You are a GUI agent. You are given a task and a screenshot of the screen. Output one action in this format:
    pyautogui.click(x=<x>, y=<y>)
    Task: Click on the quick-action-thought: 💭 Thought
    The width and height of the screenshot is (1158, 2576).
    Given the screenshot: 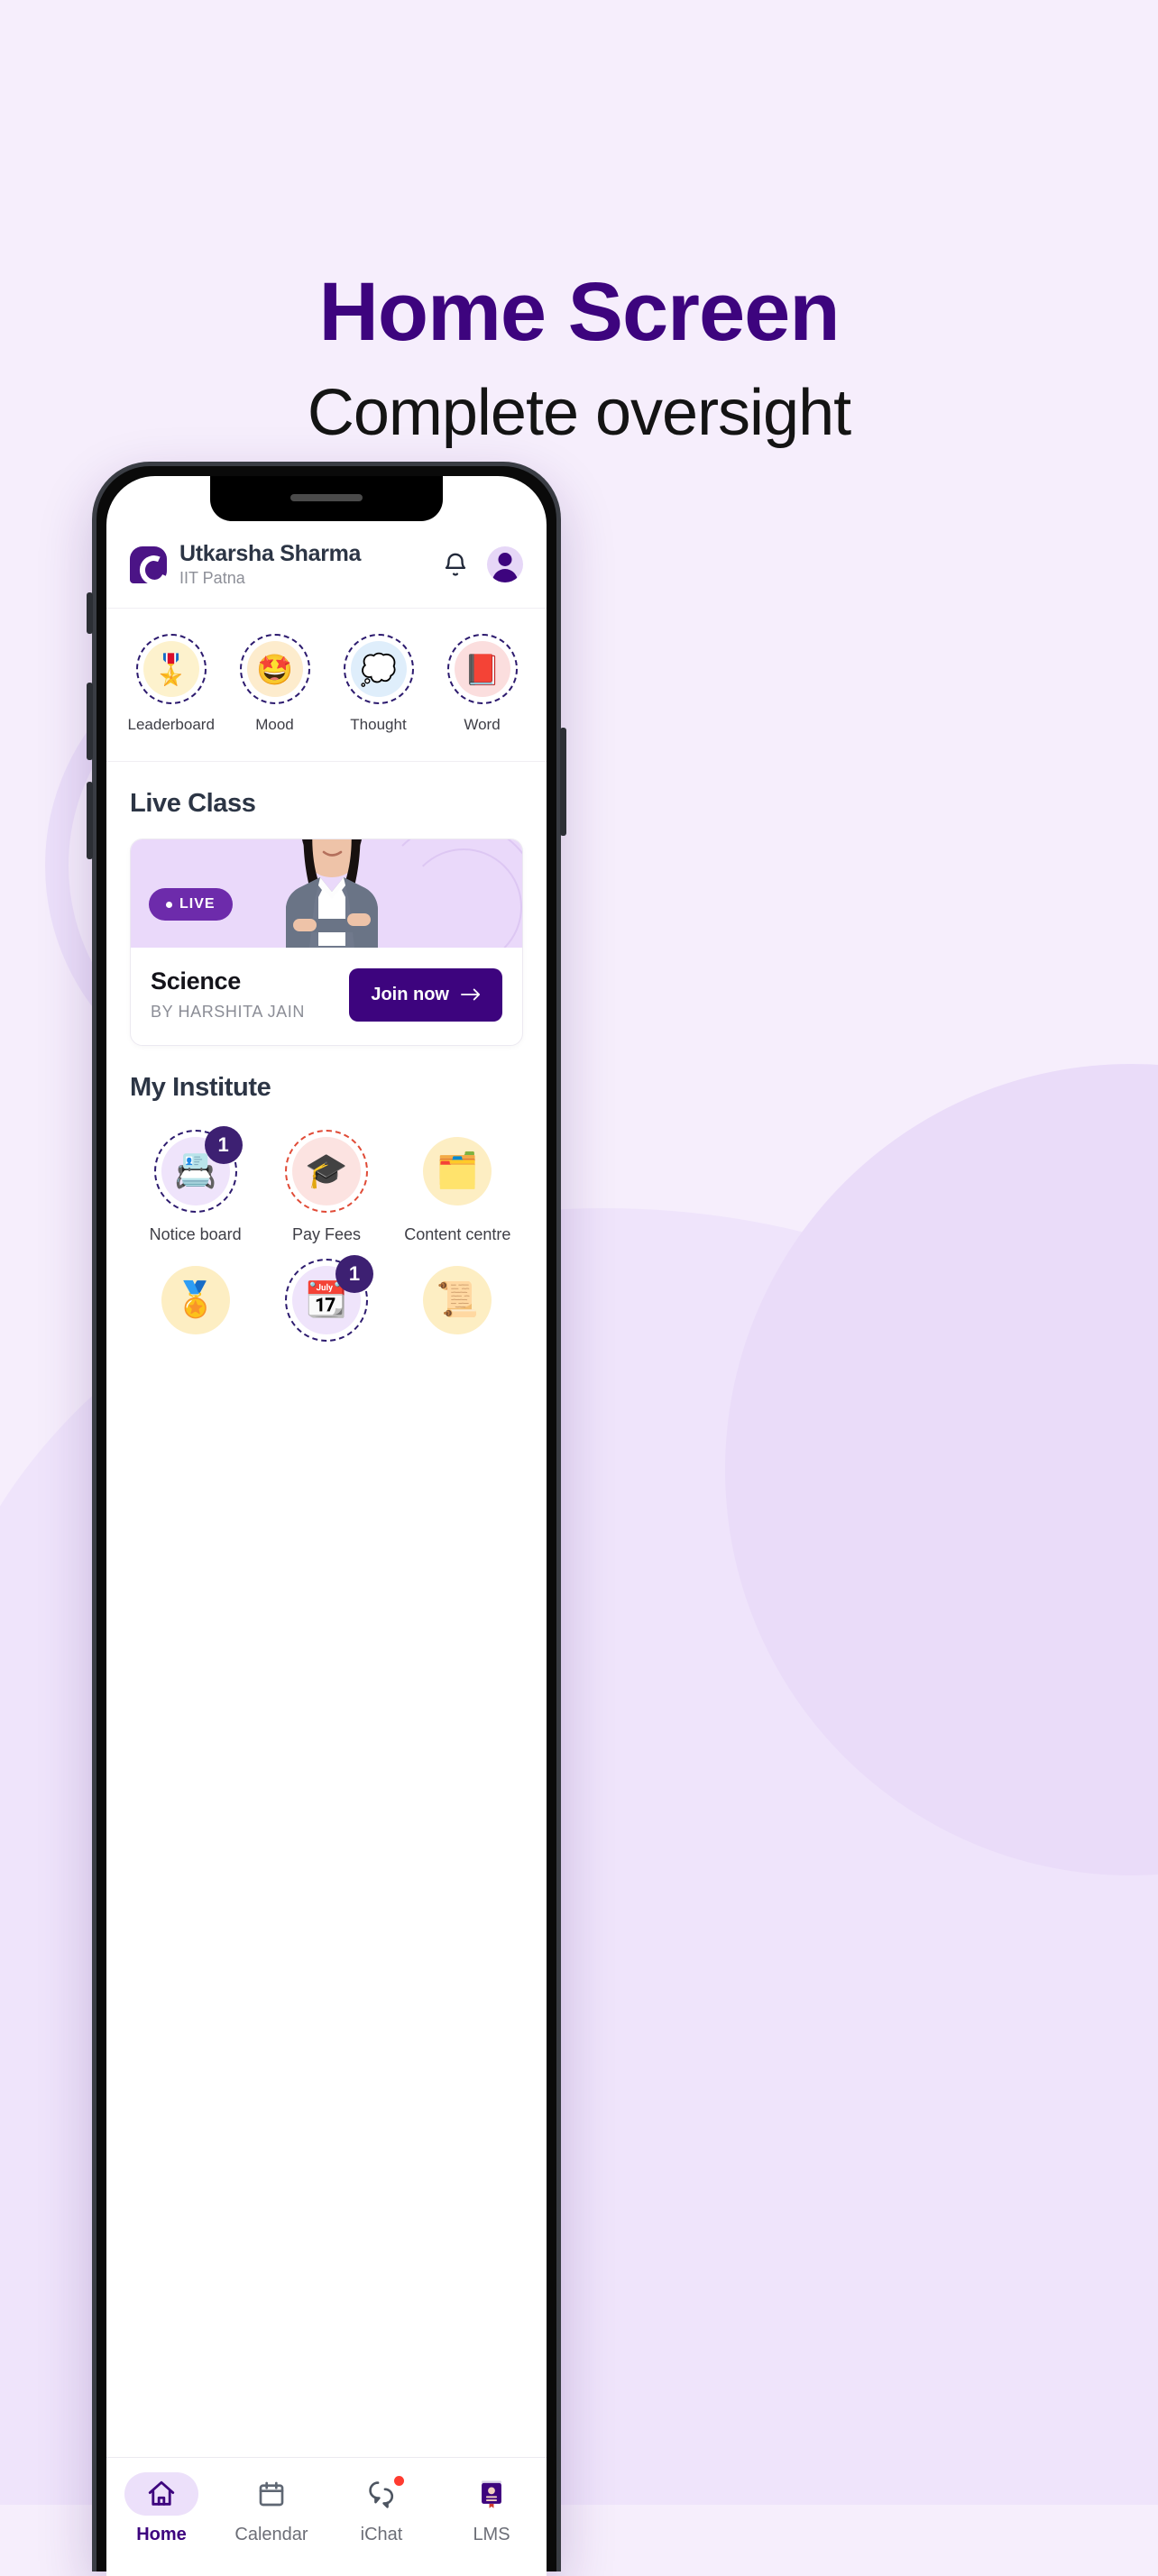 What is the action you would take?
    pyautogui.click(x=378, y=684)
    